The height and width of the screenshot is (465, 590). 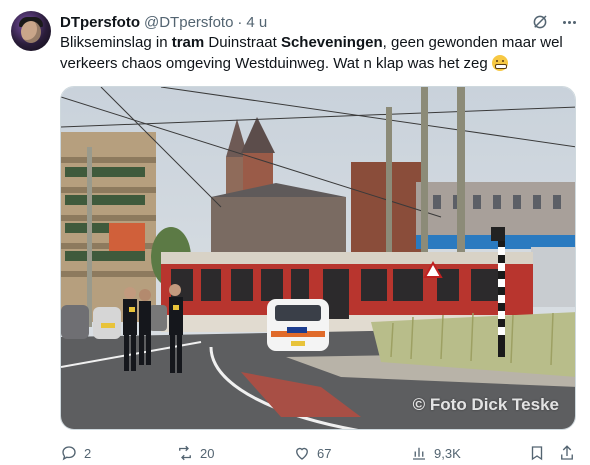 I want to click on avatar, so click(x=31, y=31).